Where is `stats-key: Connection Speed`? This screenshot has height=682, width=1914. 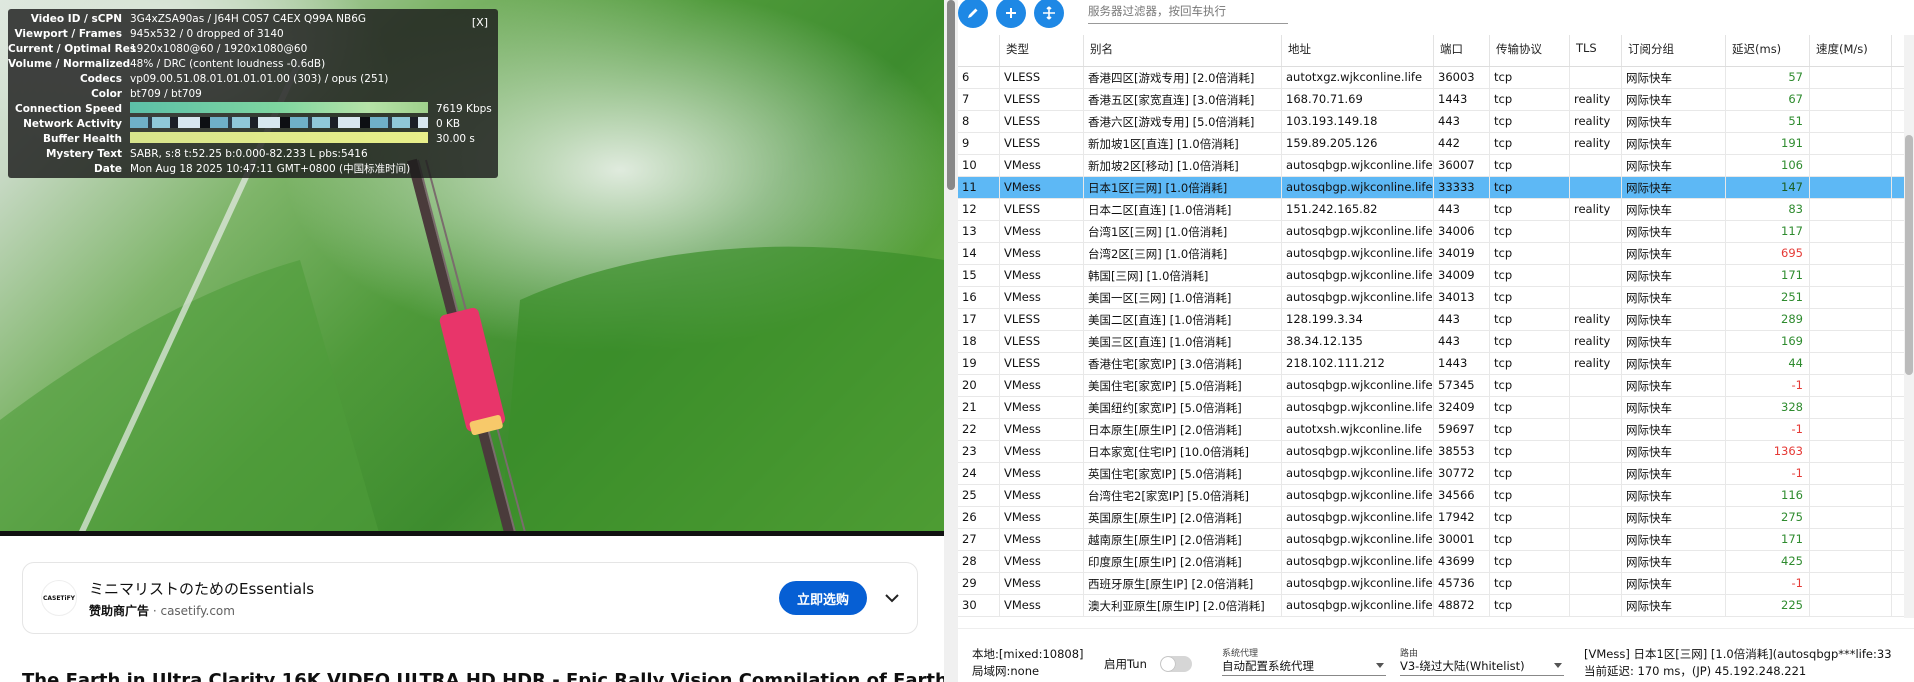
stats-key: Connection Speed is located at coordinates (68, 109).